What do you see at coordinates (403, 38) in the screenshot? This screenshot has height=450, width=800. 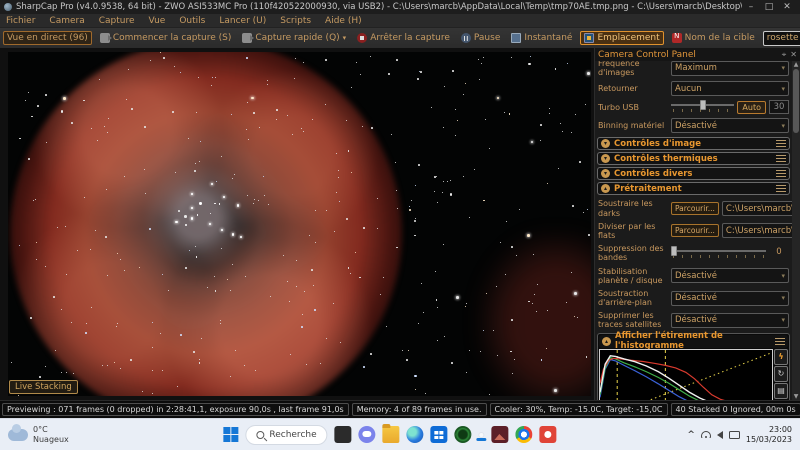 I see `stop-capture-button: Arrêter la capture` at bounding box center [403, 38].